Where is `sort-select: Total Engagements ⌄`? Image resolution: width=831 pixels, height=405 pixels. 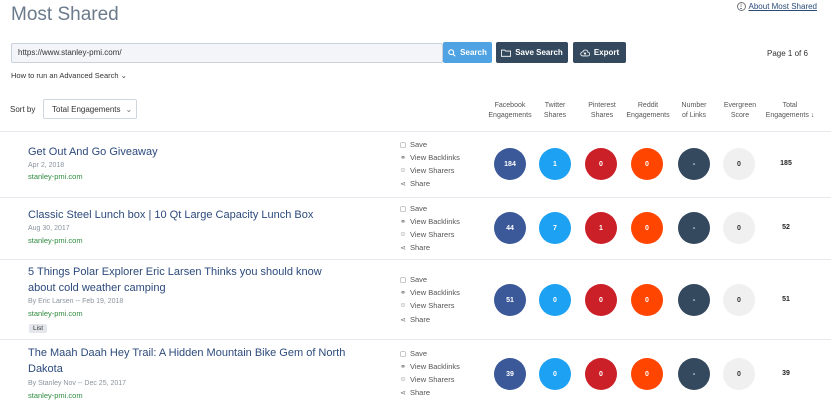 sort-select: Total Engagements ⌄ is located at coordinates (90, 109).